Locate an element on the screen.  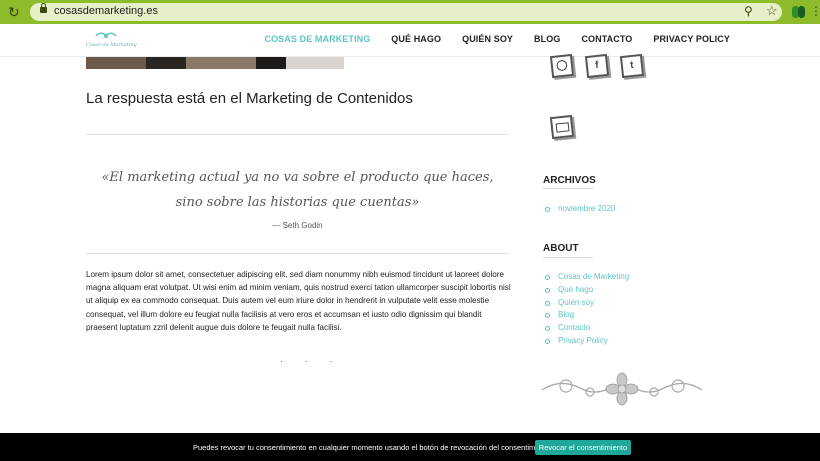
about-link-cosas-de-marketing: Cosas de Marketing is located at coordinates (587, 277).